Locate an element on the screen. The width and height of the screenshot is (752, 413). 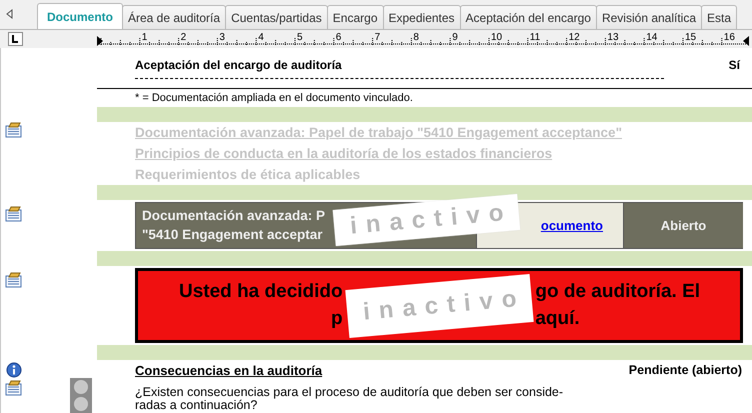
section-status: Pendiente (abierto) is located at coordinates (685, 370).